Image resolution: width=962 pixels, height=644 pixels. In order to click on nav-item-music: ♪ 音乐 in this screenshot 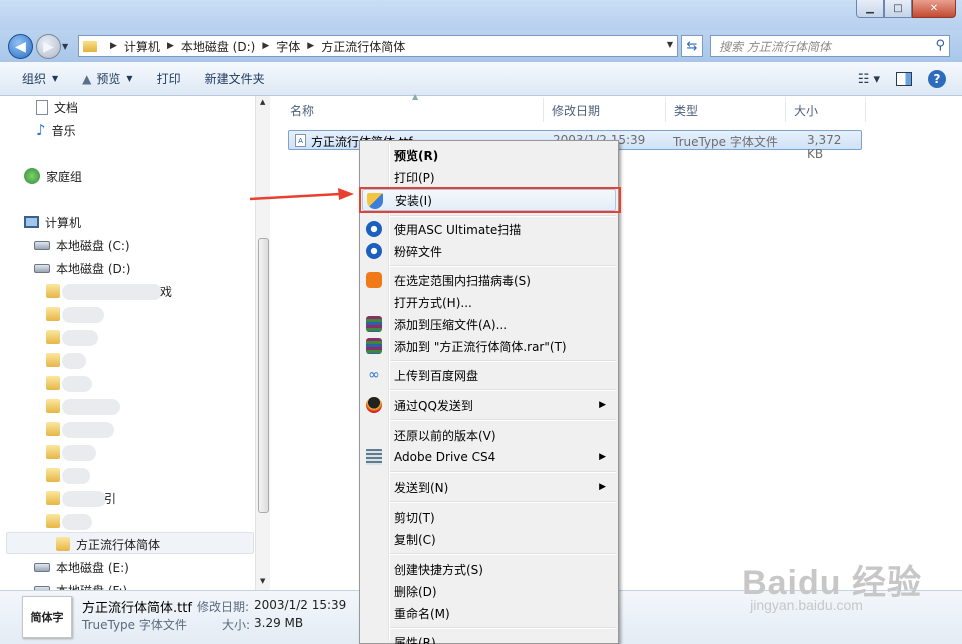, I will do `click(56, 130)`.